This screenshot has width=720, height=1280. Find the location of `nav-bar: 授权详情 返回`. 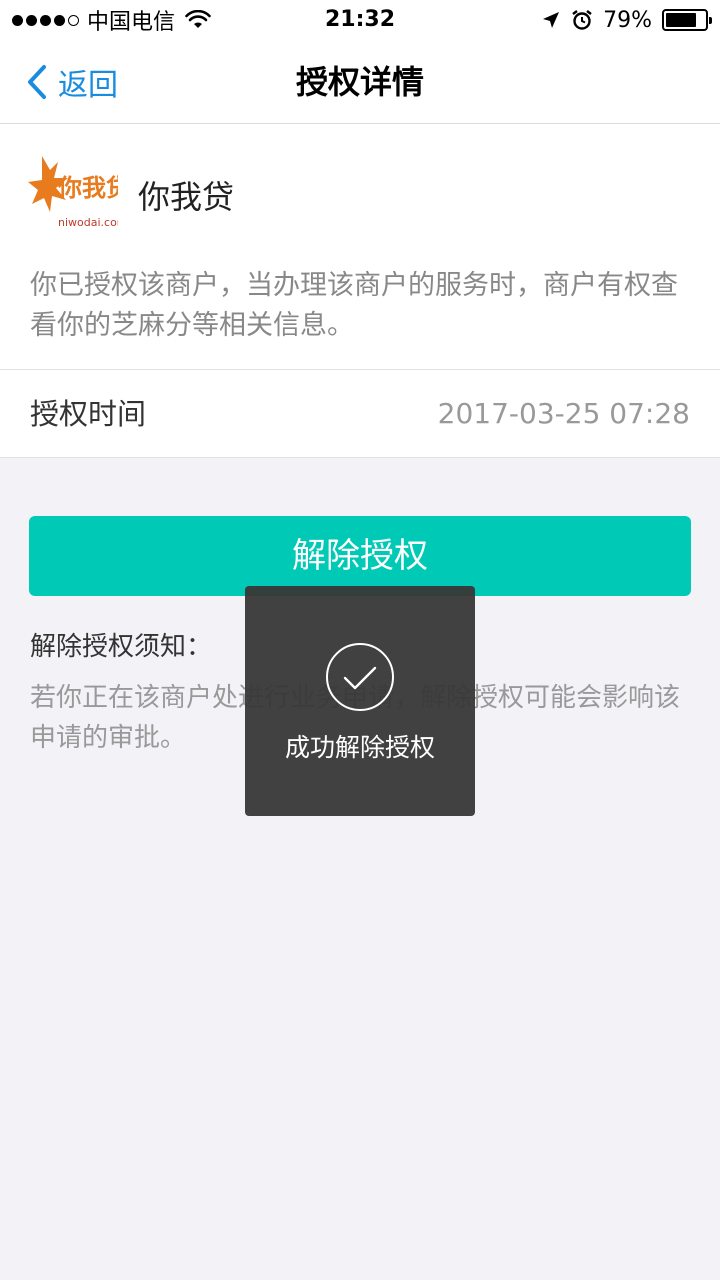

nav-bar: 授权详情 返回 is located at coordinates (360, 82).